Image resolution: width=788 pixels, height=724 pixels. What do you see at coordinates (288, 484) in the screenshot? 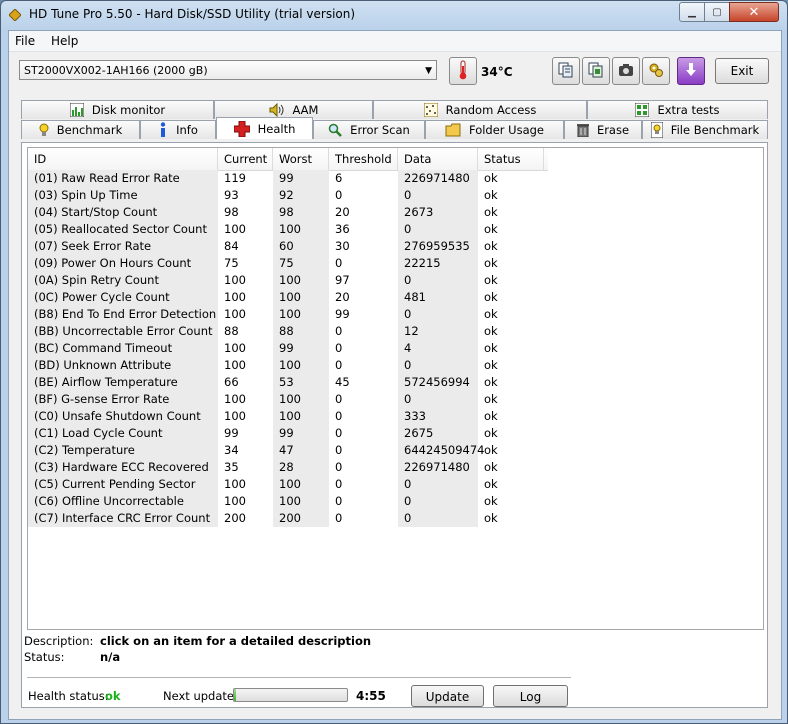
I see `table-row: (C5) Current Pending Sector 100 100 0 0 ok` at bounding box center [288, 484].